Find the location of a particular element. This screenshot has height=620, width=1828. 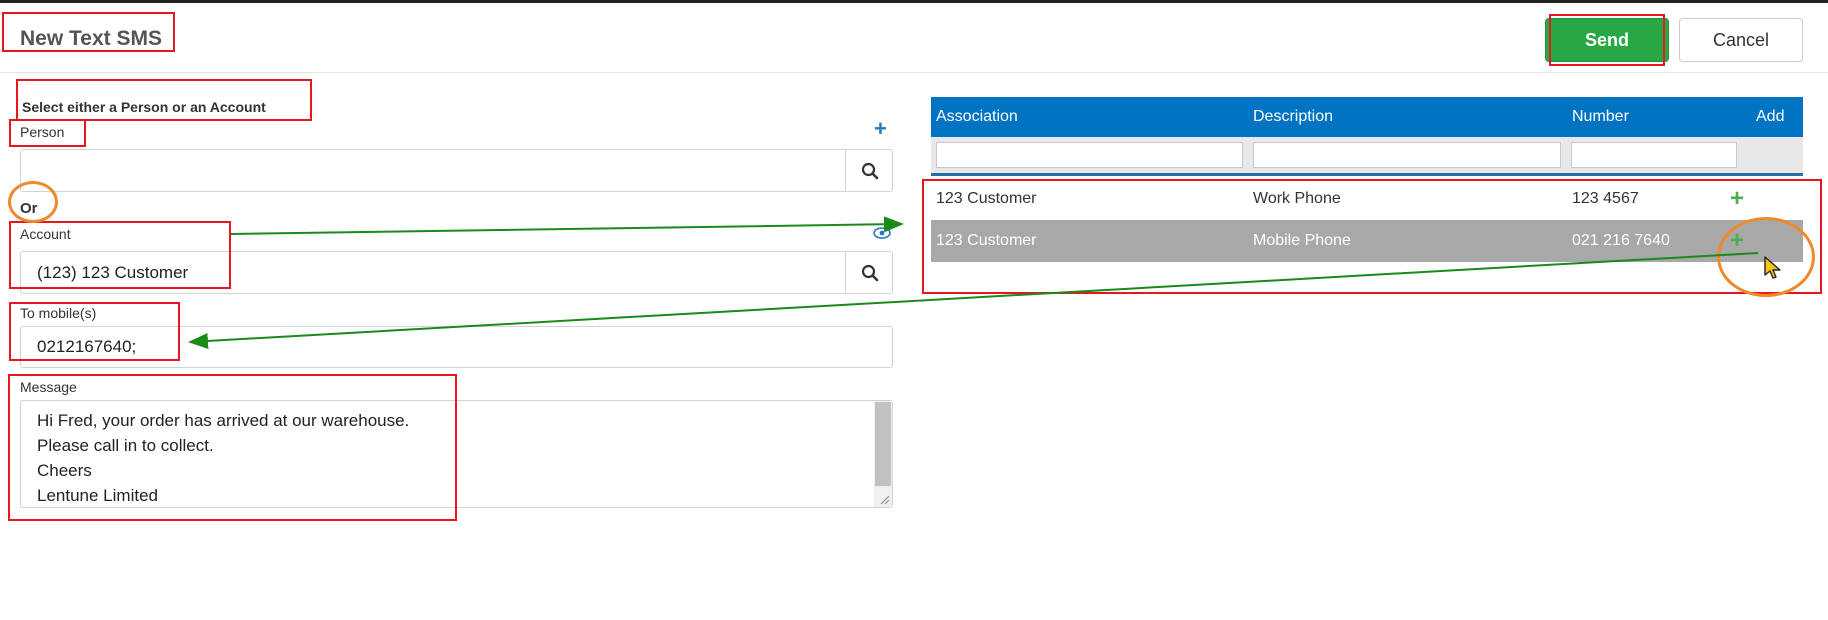

arrow-account-to-table is located at coordinates (567, 225).